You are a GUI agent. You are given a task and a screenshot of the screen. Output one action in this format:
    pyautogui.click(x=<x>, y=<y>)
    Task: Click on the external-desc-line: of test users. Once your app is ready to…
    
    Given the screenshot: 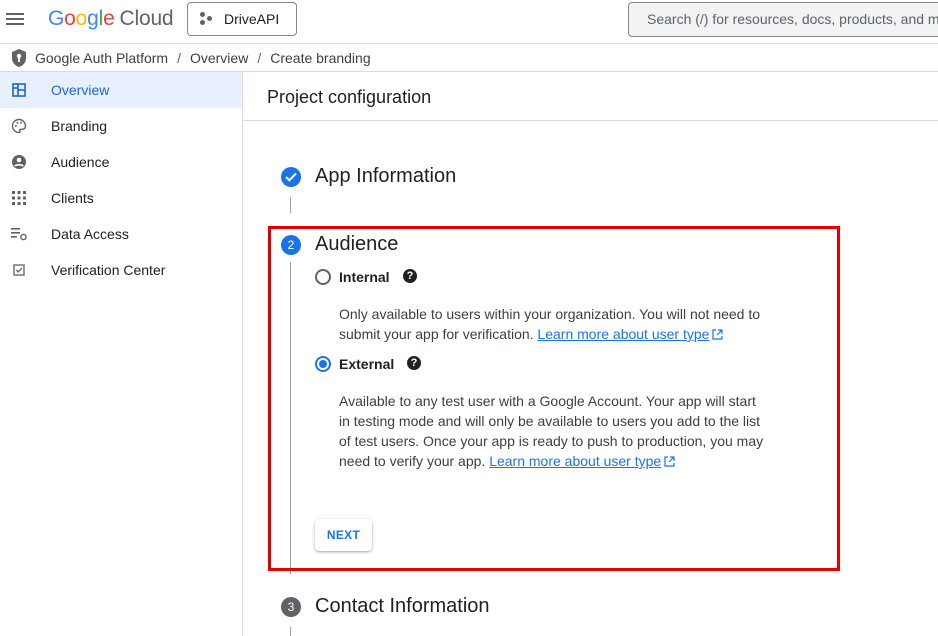 What is the action you would take?
    pyautogui.click(x=551, y=441)
    